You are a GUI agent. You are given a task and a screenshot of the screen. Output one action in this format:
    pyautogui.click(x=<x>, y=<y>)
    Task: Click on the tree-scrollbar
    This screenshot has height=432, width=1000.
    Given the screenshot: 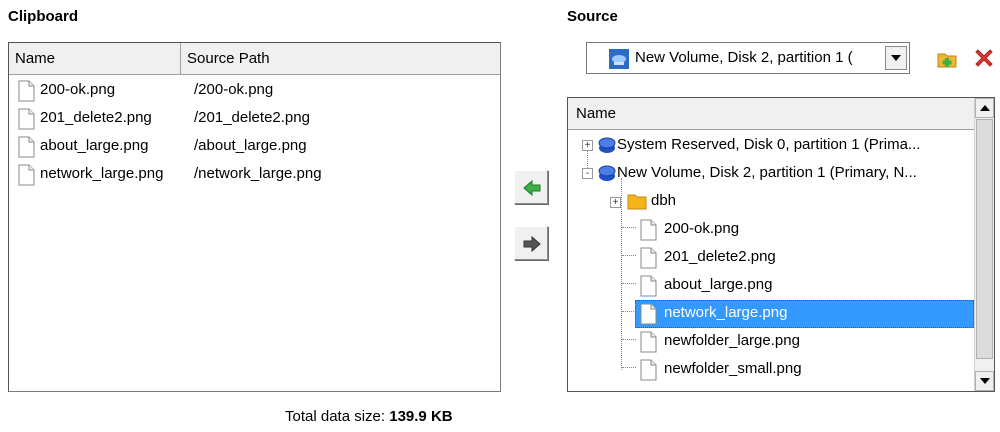 What is the action you would take?
    pyautogui.click(x=984, y=244)
    